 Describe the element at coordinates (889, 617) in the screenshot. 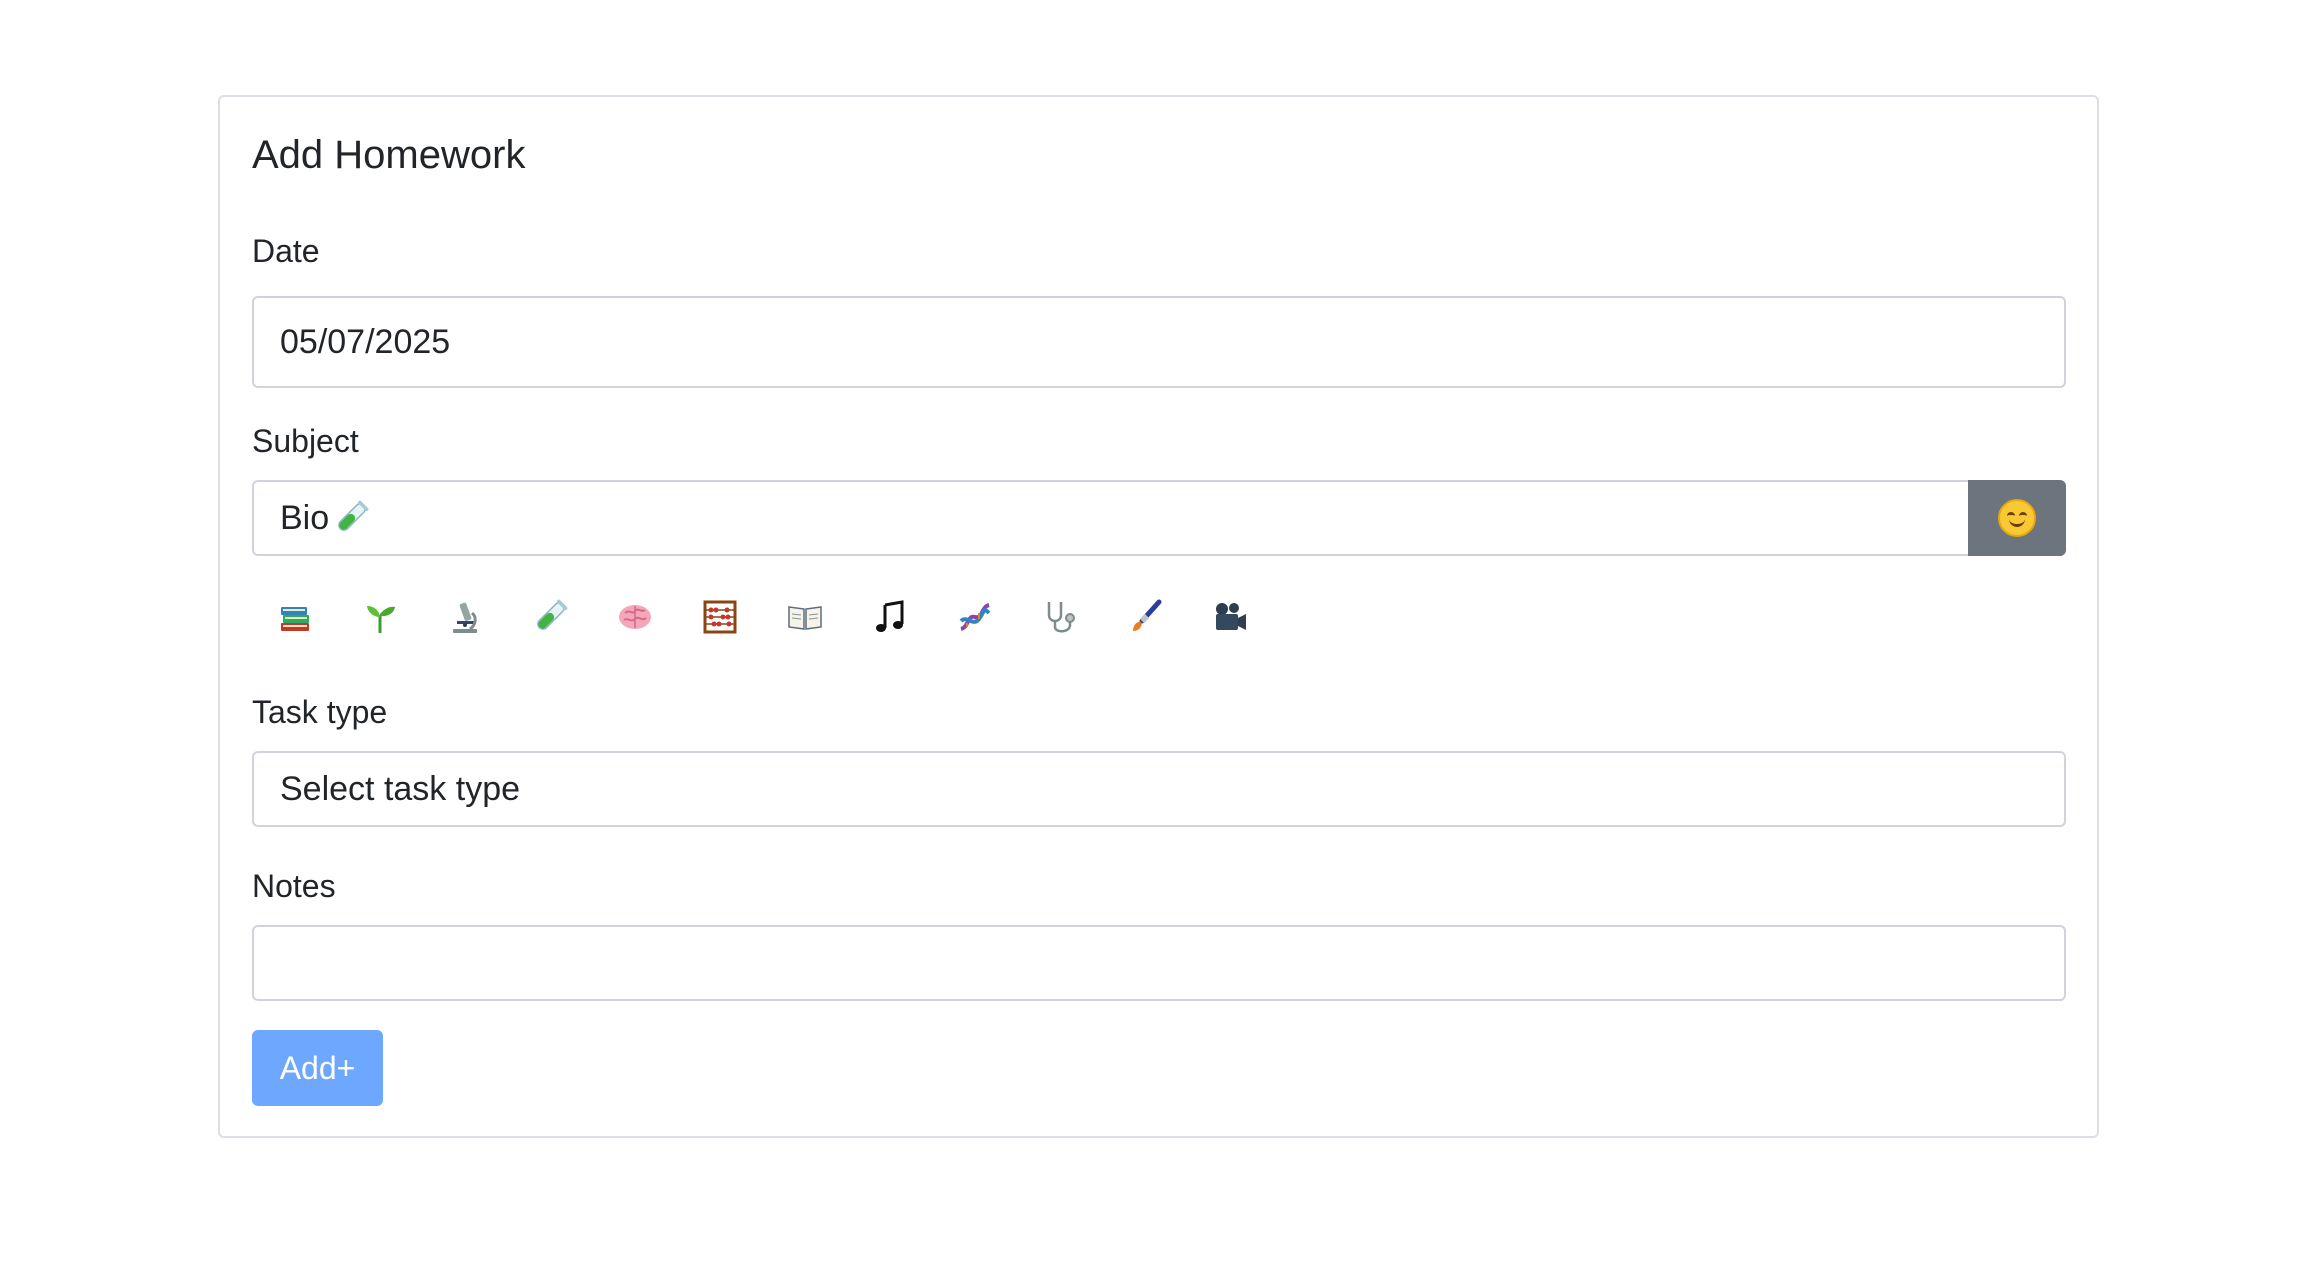

I see `musical-note-icon` at that location.